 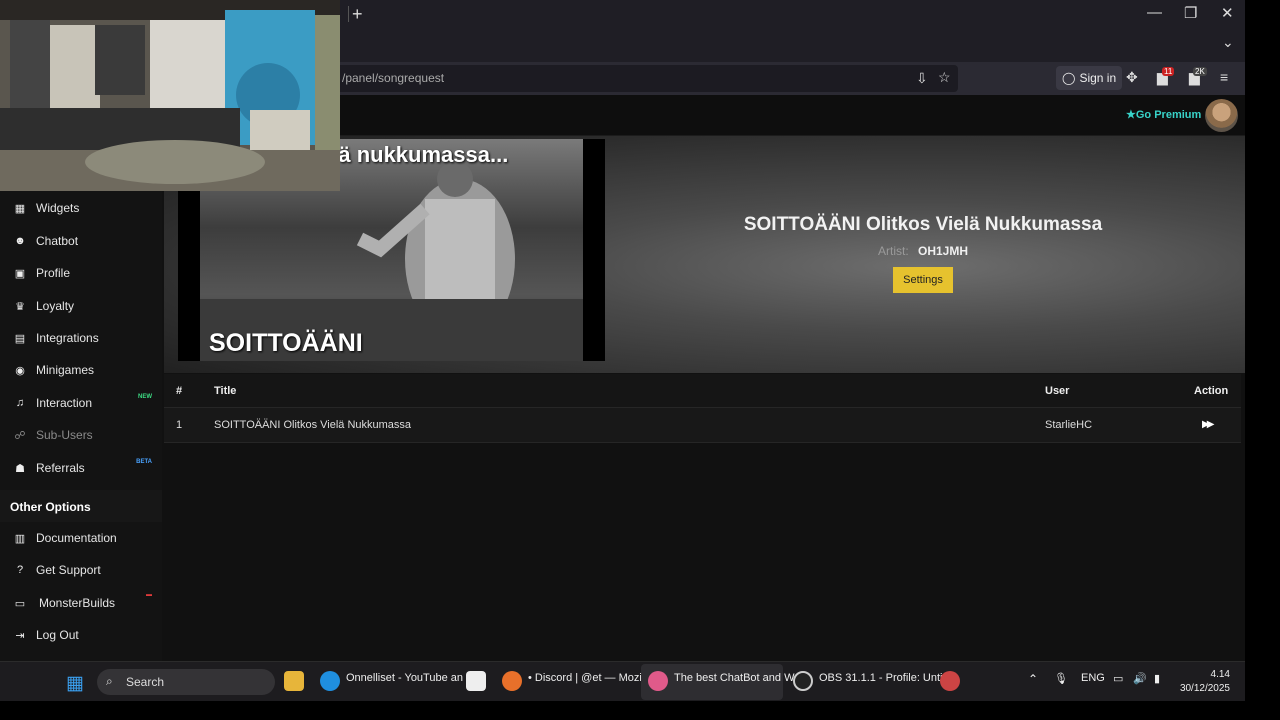 I want to click on sidebar-item-integrations: ▤ Integrations, so click(x=81, y=338).